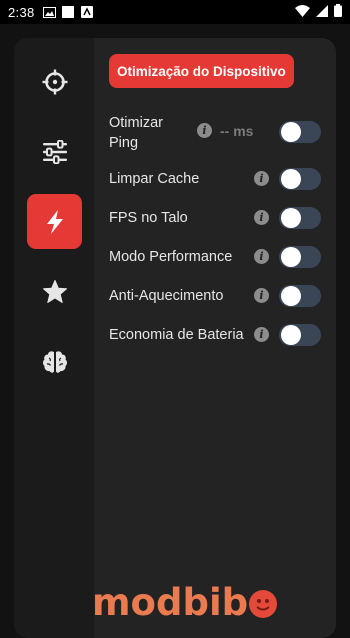 The image size is (350, 638). What do you see at coordinates (68, 12) in the screenshot?
I see `square-notification-icon` at bounding box center [68, 12].